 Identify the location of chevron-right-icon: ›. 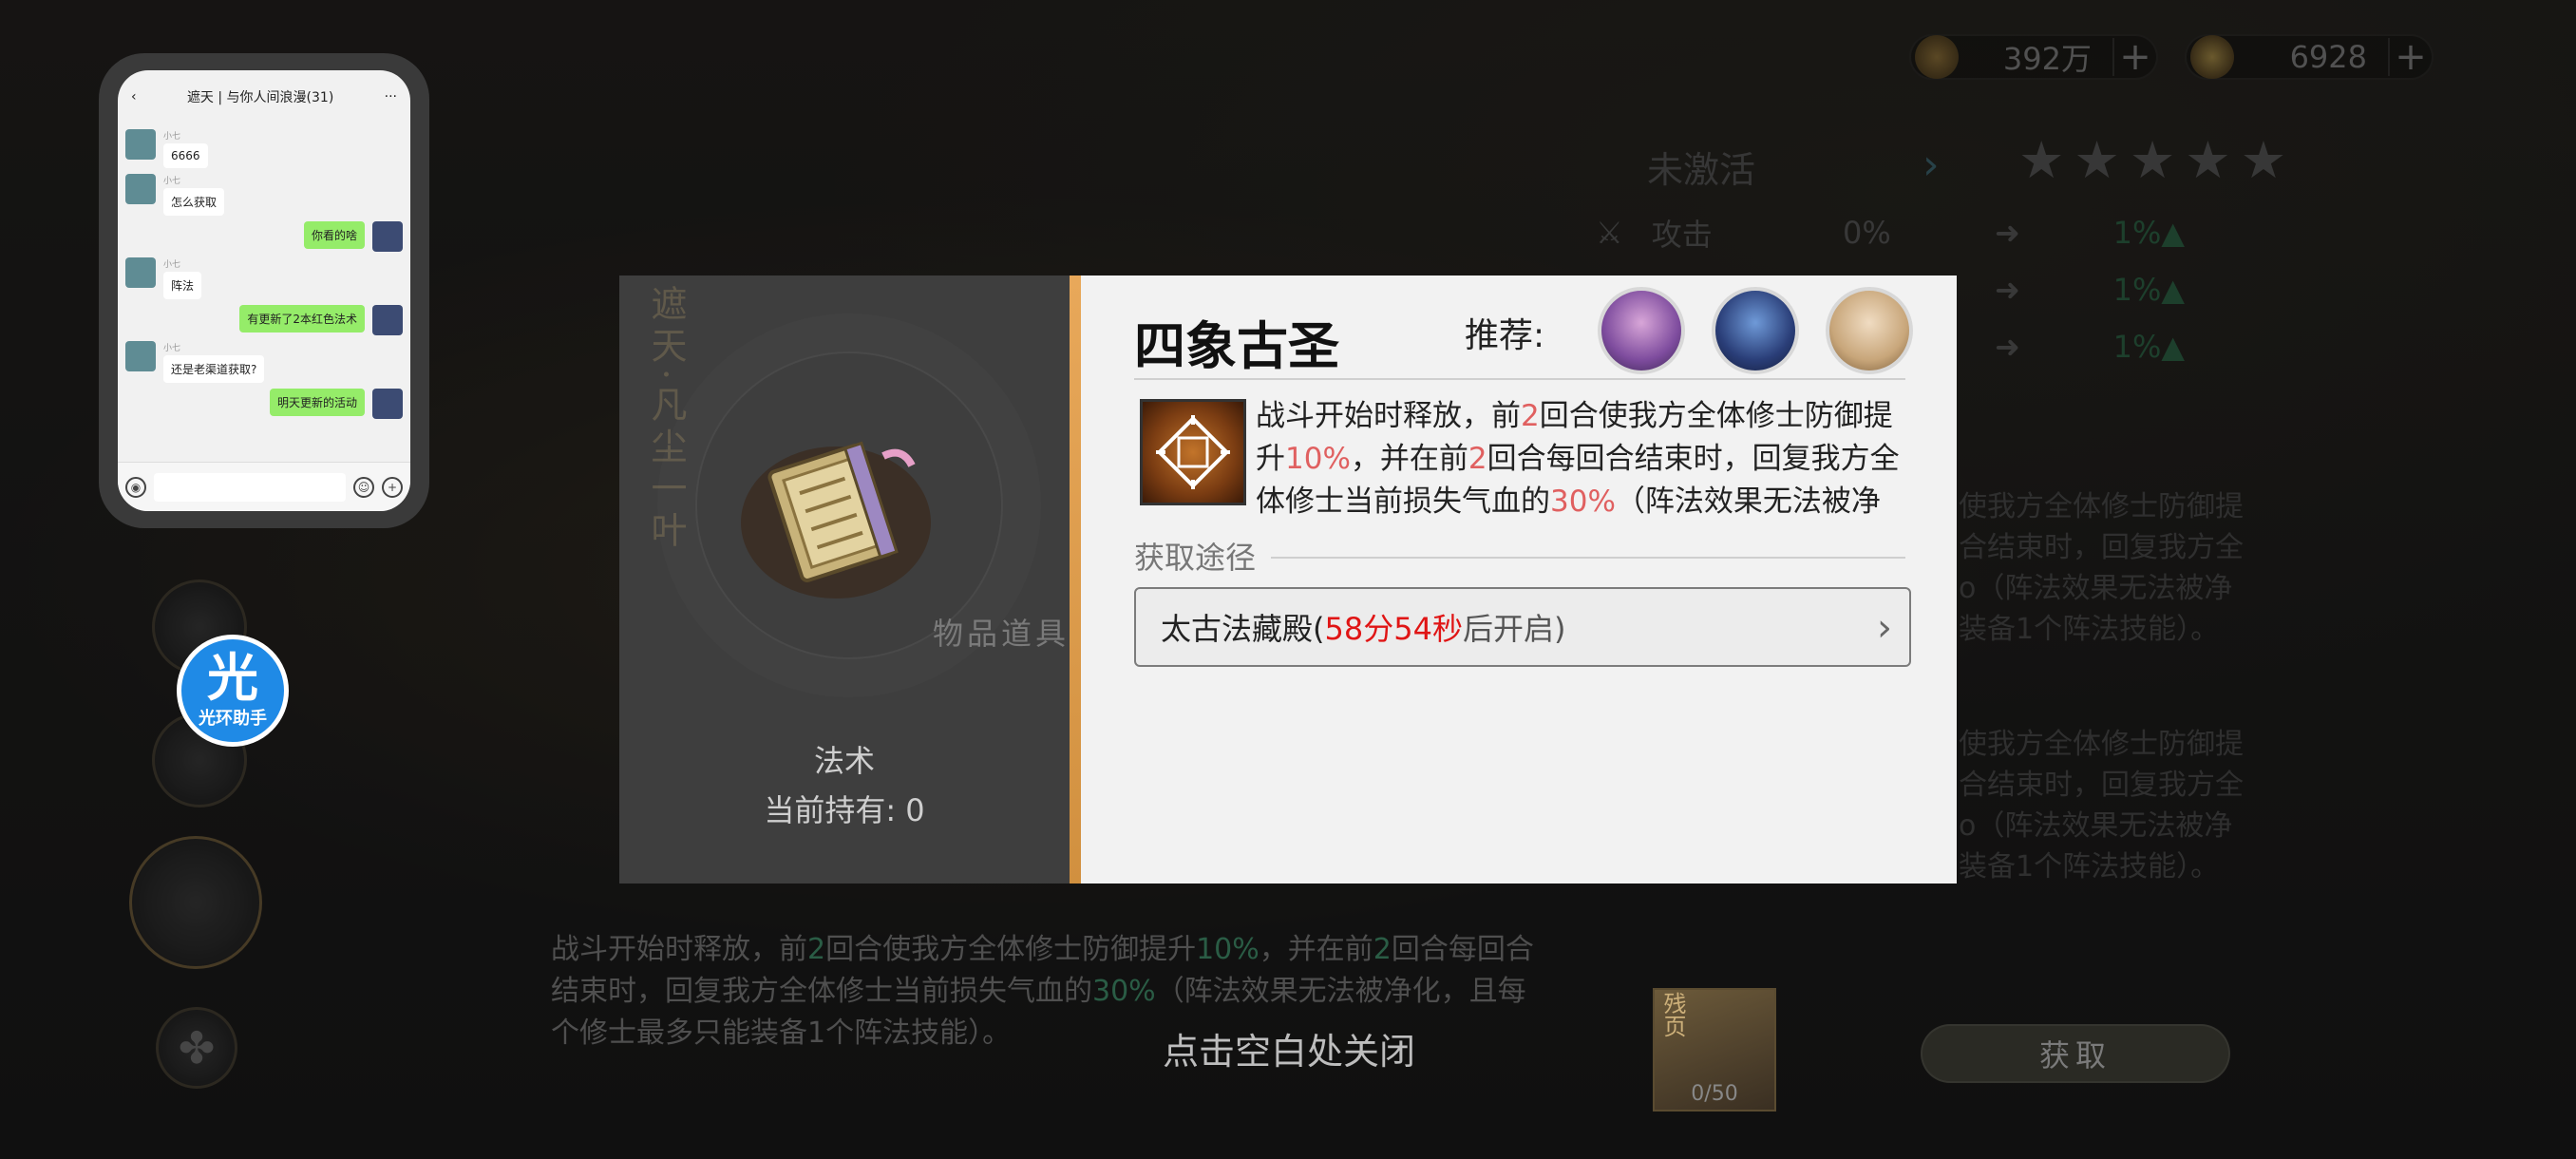
(1884, 628).